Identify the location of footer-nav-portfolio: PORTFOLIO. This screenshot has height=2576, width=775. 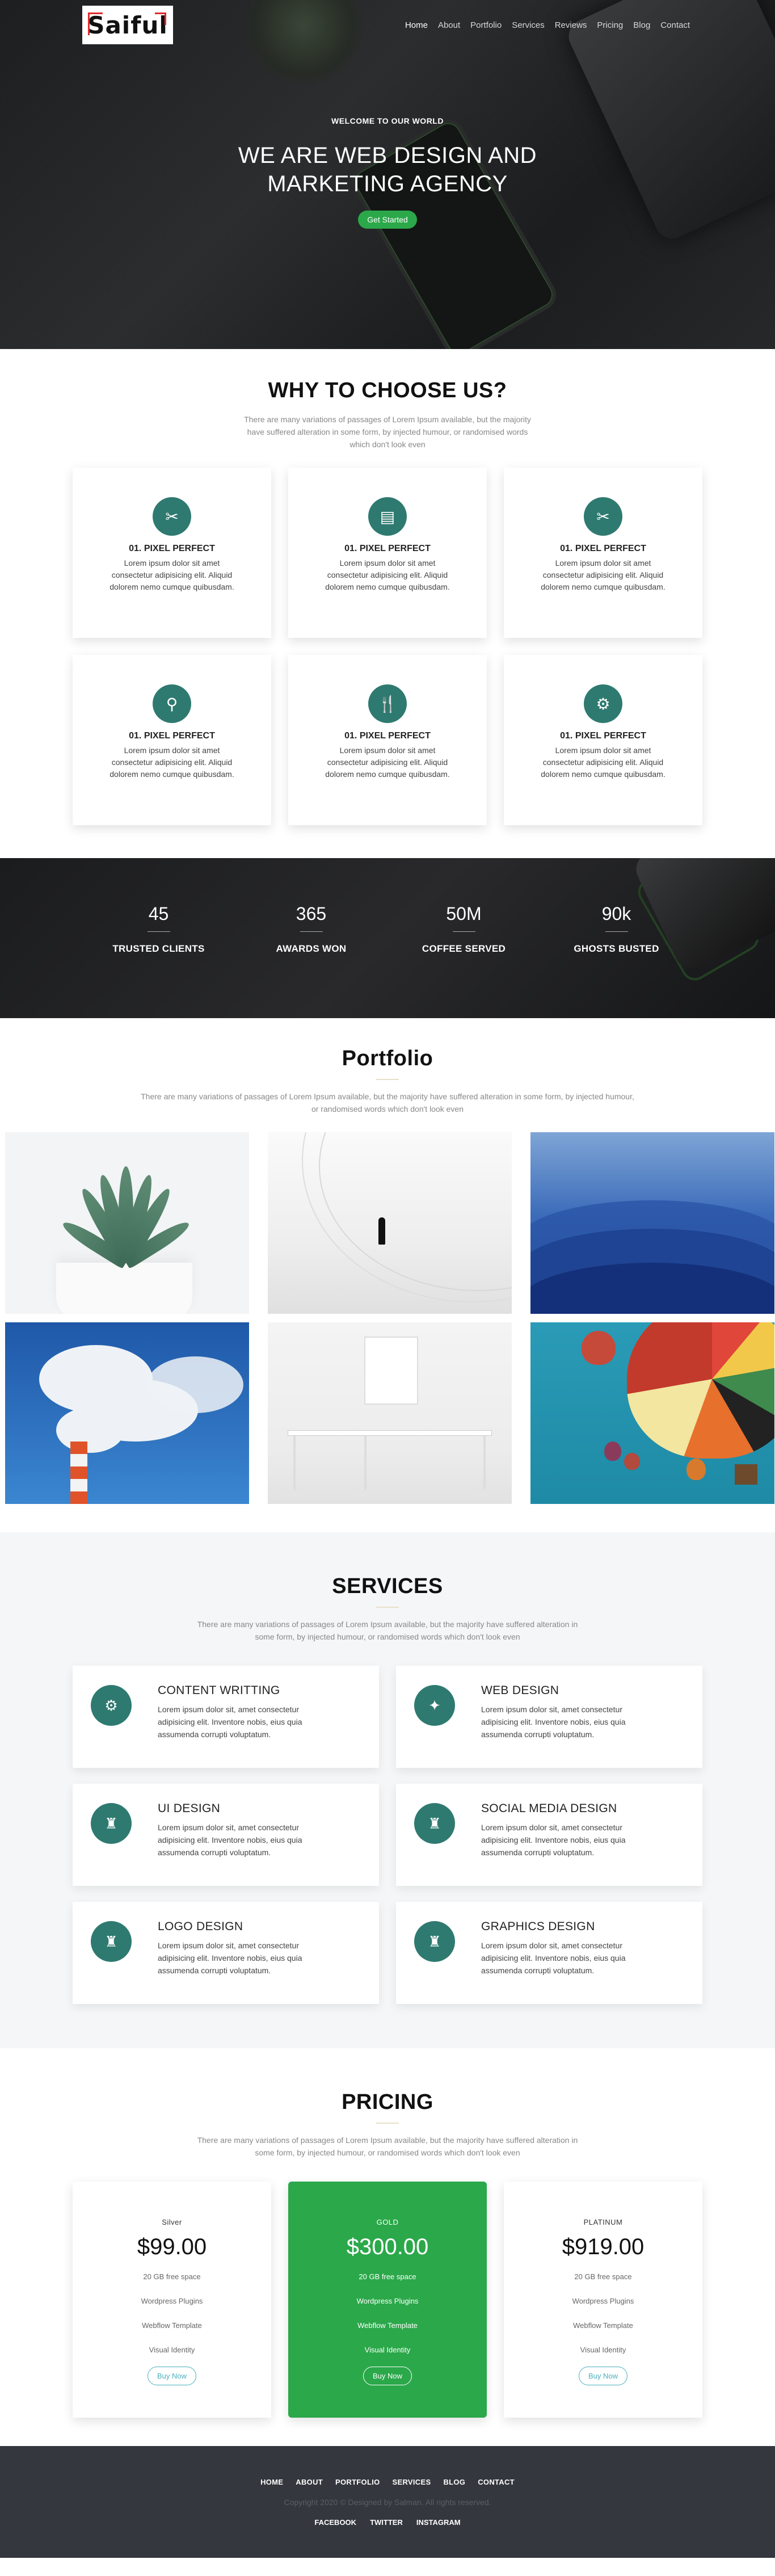
(357, 2482).